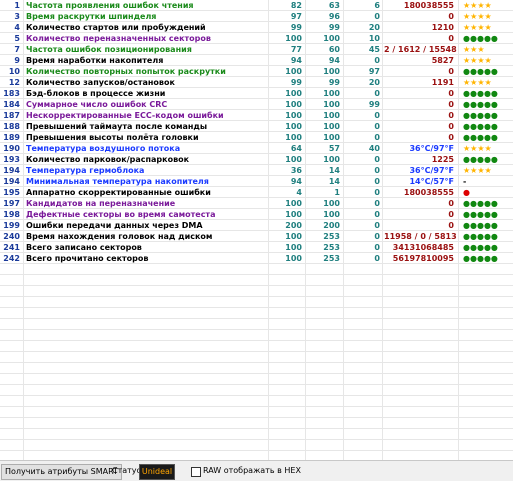  Describe the element at coordinates (465, 181) in the screenshot. I see `attr-rating: -` at that location.